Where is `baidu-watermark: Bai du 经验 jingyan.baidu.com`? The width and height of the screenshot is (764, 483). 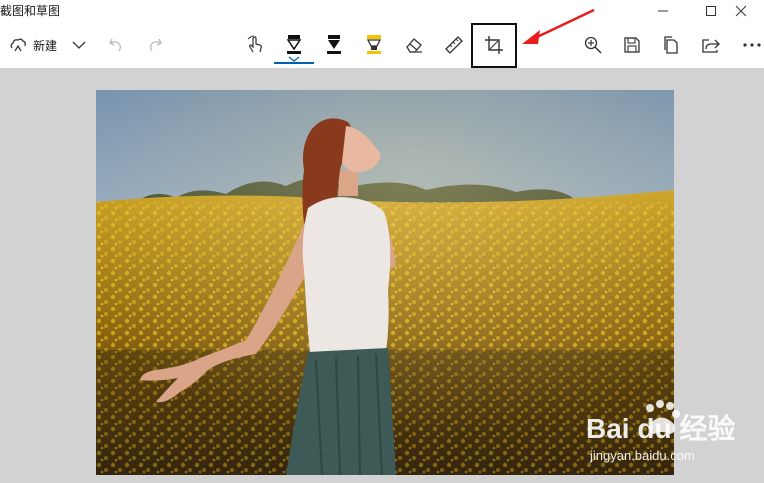 baidu-watermark: Bai du 经验 jingyan.baidu.com is located at coordinates (660, 431).